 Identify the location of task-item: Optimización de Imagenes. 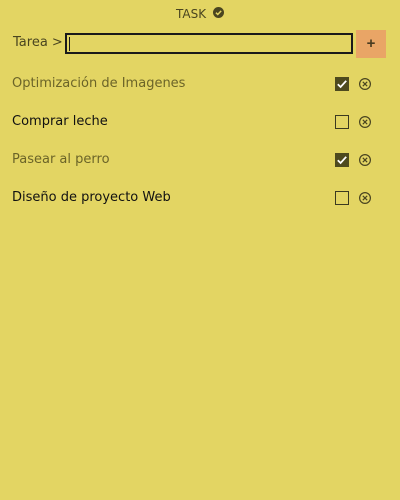
(200, 84).